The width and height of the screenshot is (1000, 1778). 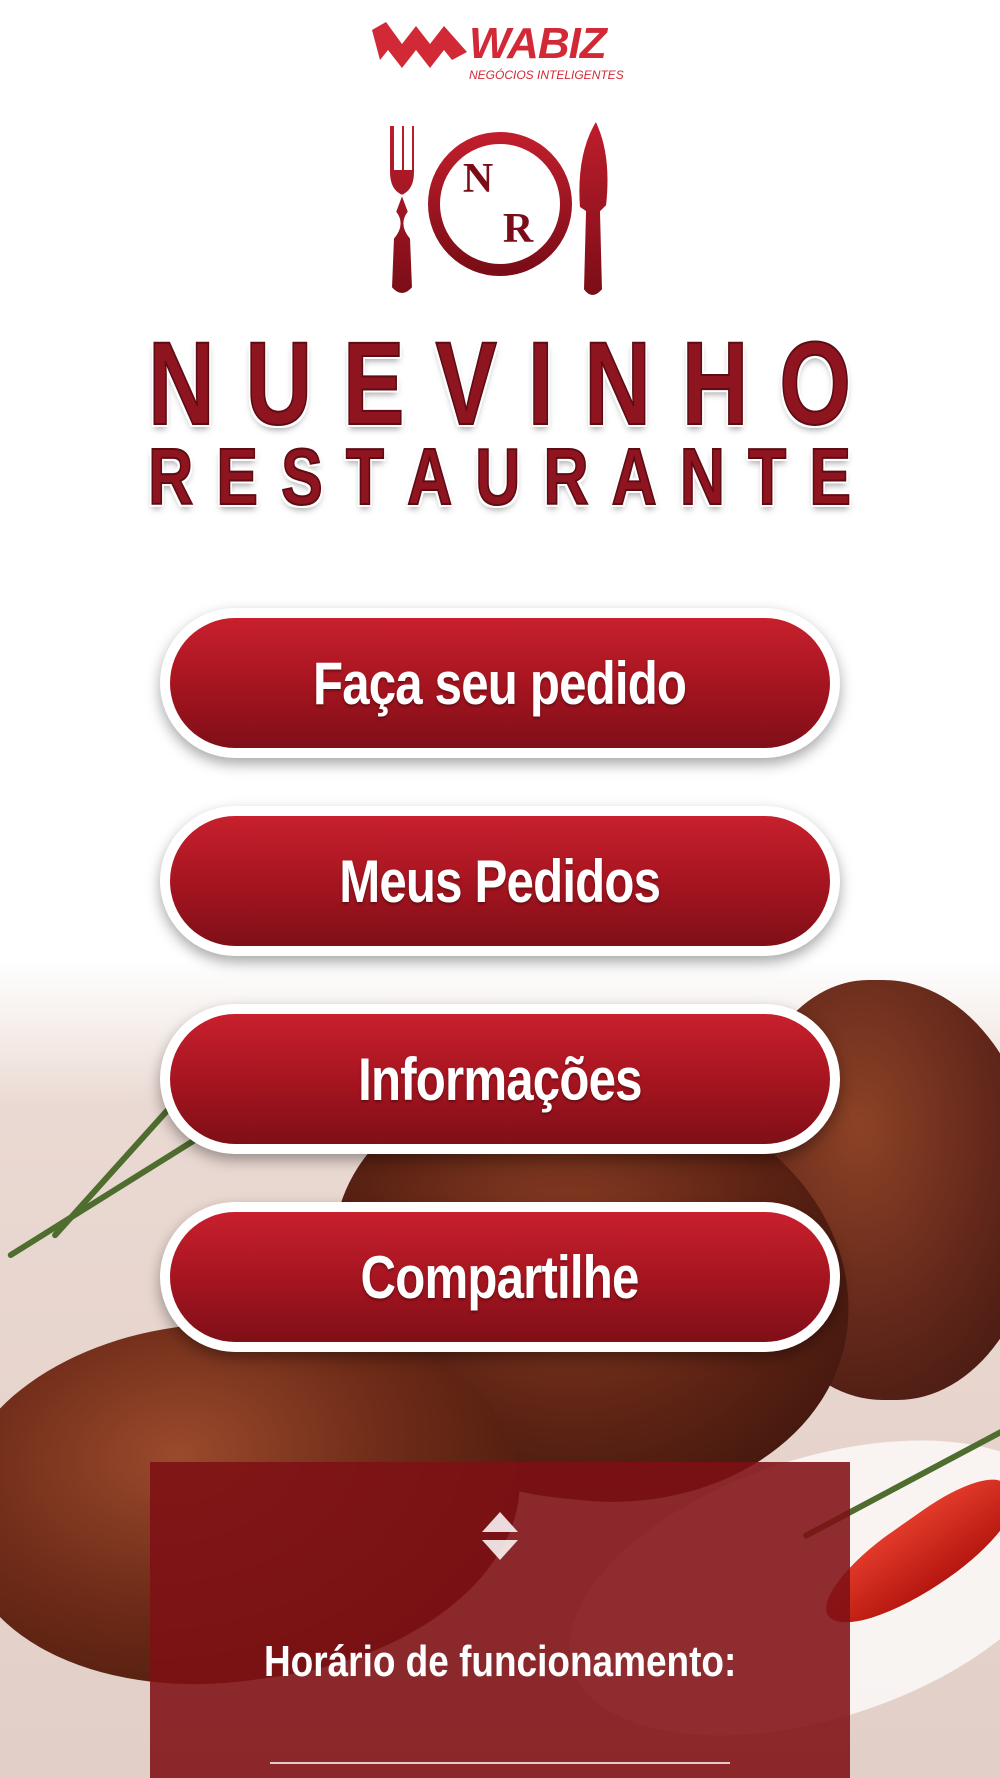 What do you see at coordinates (500, 1661) in the screenshot?
I see `opening-hours-title: Horário de funcionamento:` at bounding box center [500, 1661].